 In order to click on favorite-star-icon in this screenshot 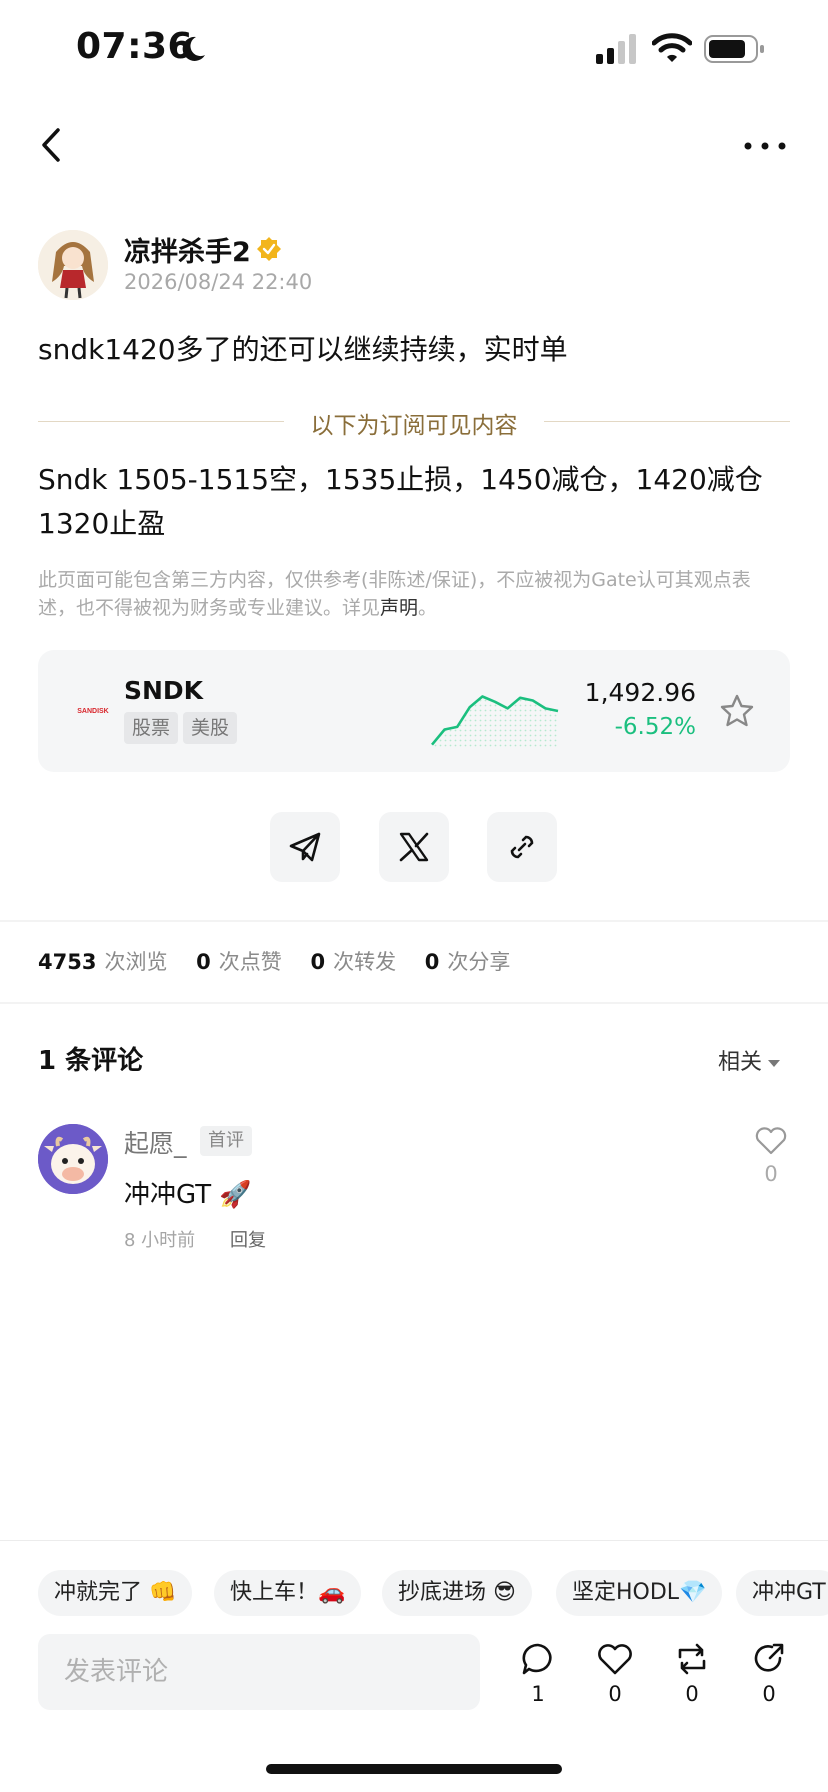, I will do `click(737, 711)`.